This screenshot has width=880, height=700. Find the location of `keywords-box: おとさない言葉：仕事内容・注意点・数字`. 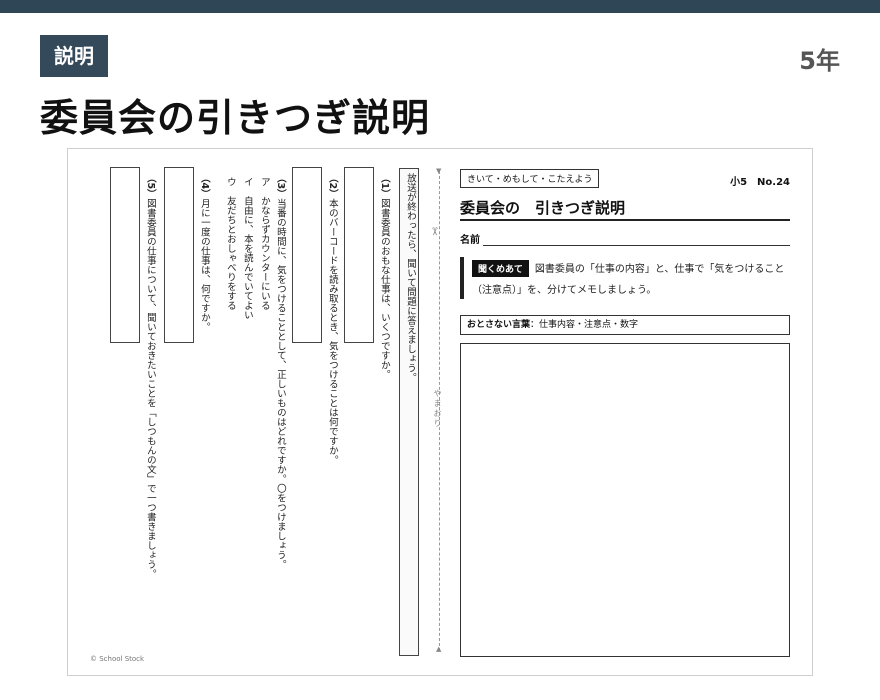

keywords-box: おとさない言葉：仕事内容・注意点・数字 is located at coordinates (625, 325).